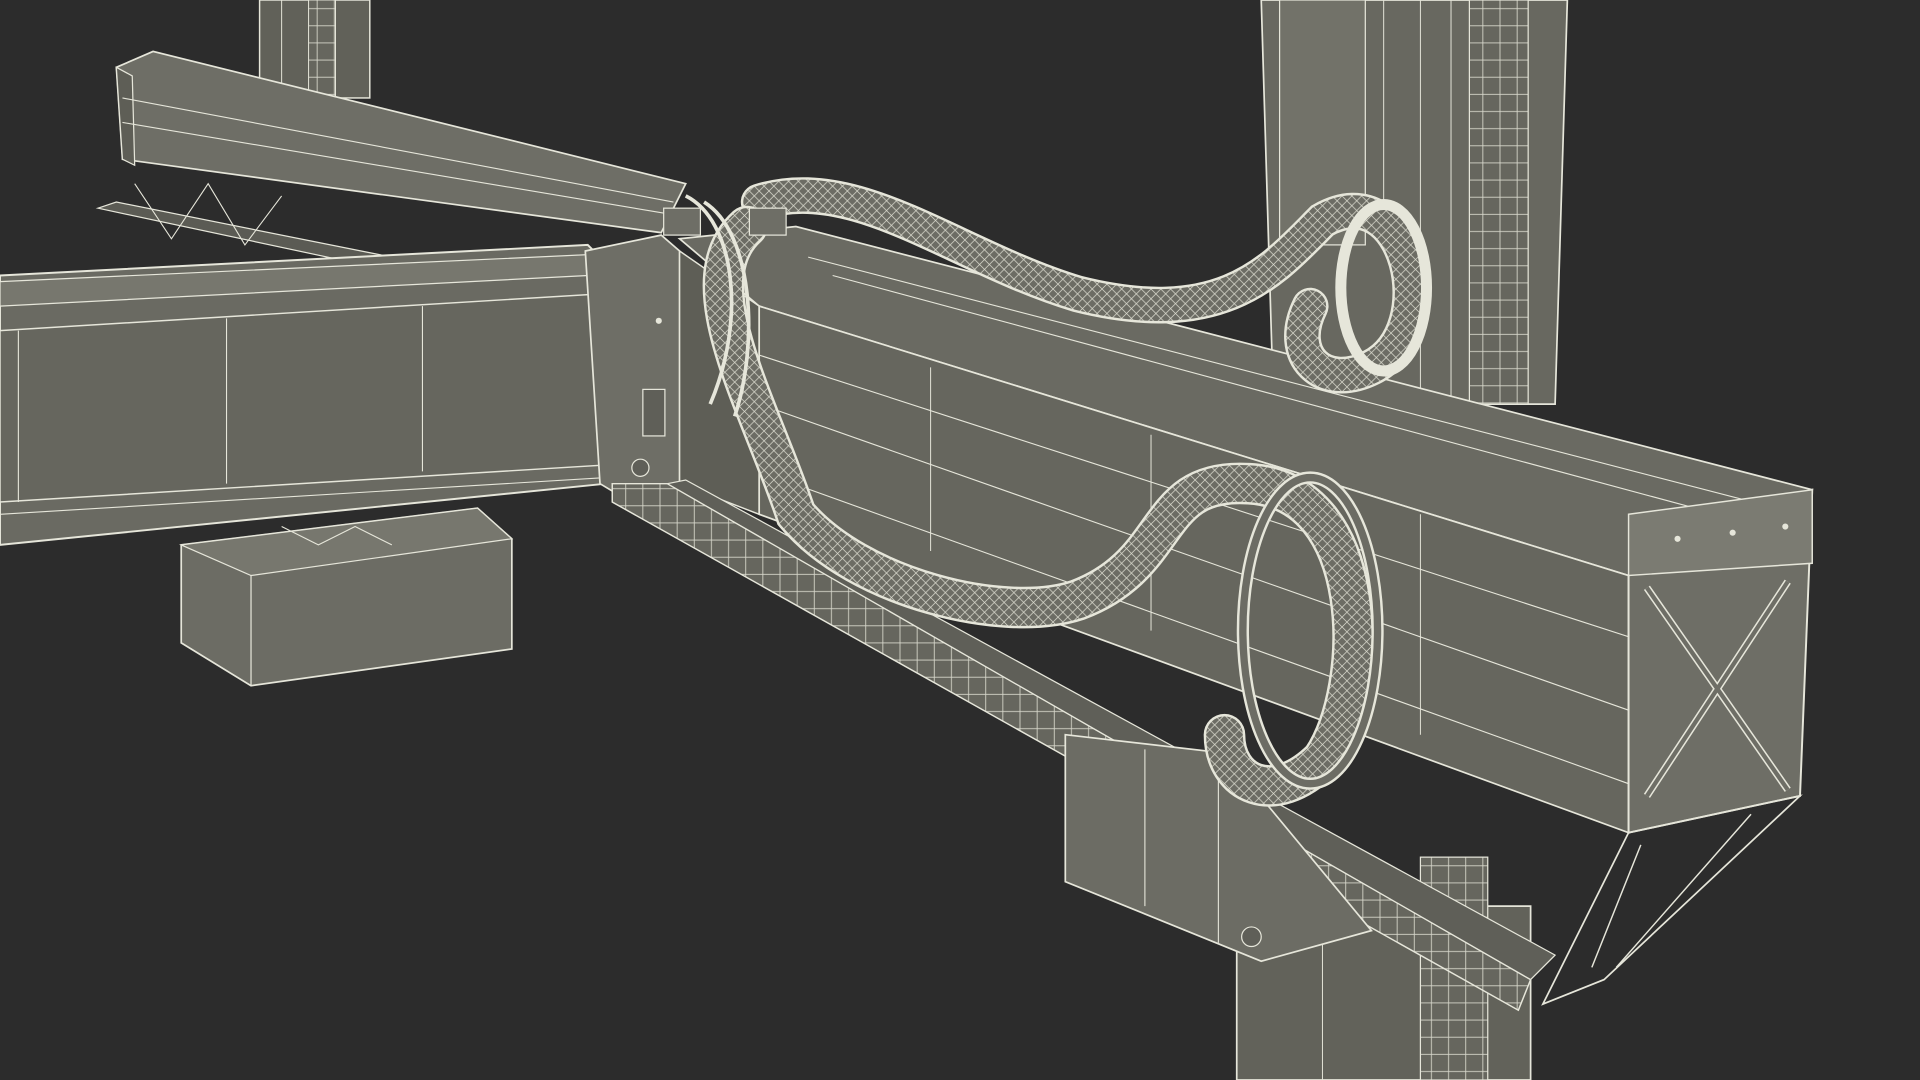 Image resolution: width=1920 pixels, height=1080 pixels. What do you see at coordinates (304, 394) in the screenshot?
I see `left-cross-beam` at bounding box center [304, 394].